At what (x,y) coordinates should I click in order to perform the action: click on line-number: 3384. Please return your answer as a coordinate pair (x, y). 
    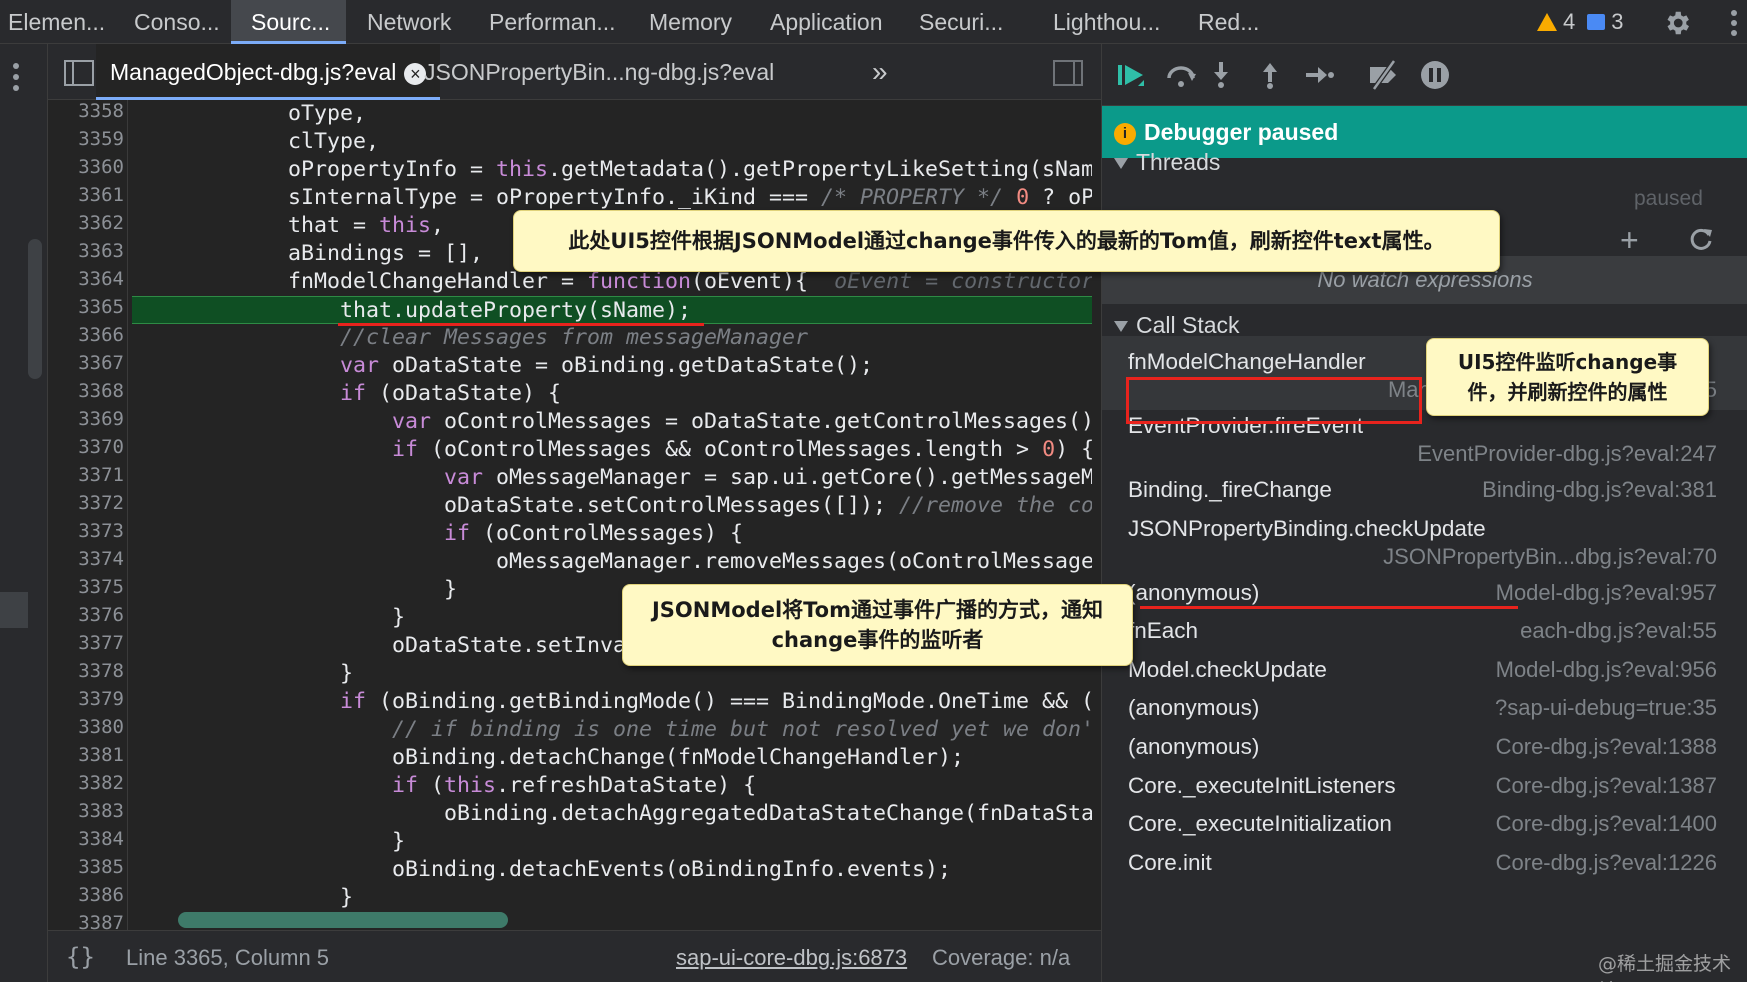
    Looking at the image, I should click on (86, 839).